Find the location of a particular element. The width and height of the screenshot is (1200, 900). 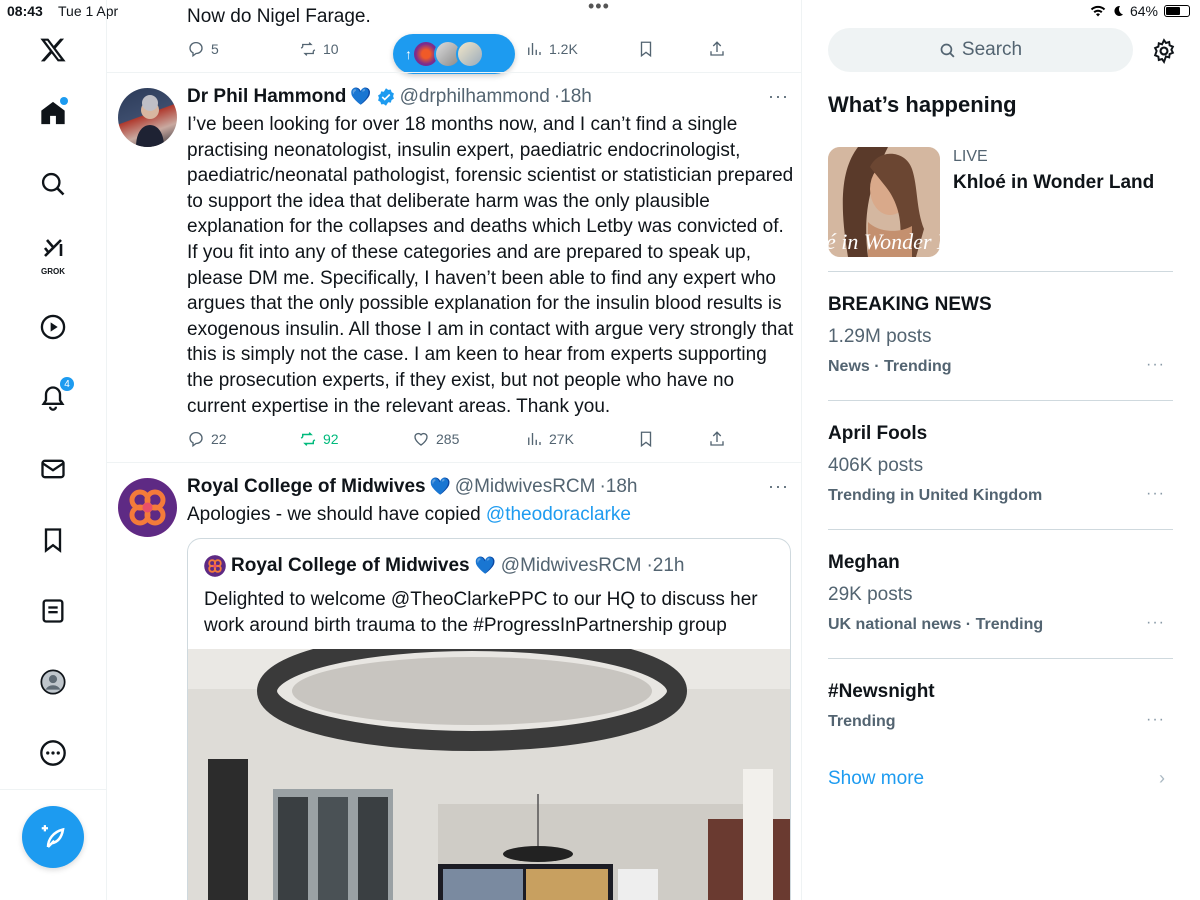

tweet-text-content: Apologies - we should have copied is located at coordinates (336, 514).